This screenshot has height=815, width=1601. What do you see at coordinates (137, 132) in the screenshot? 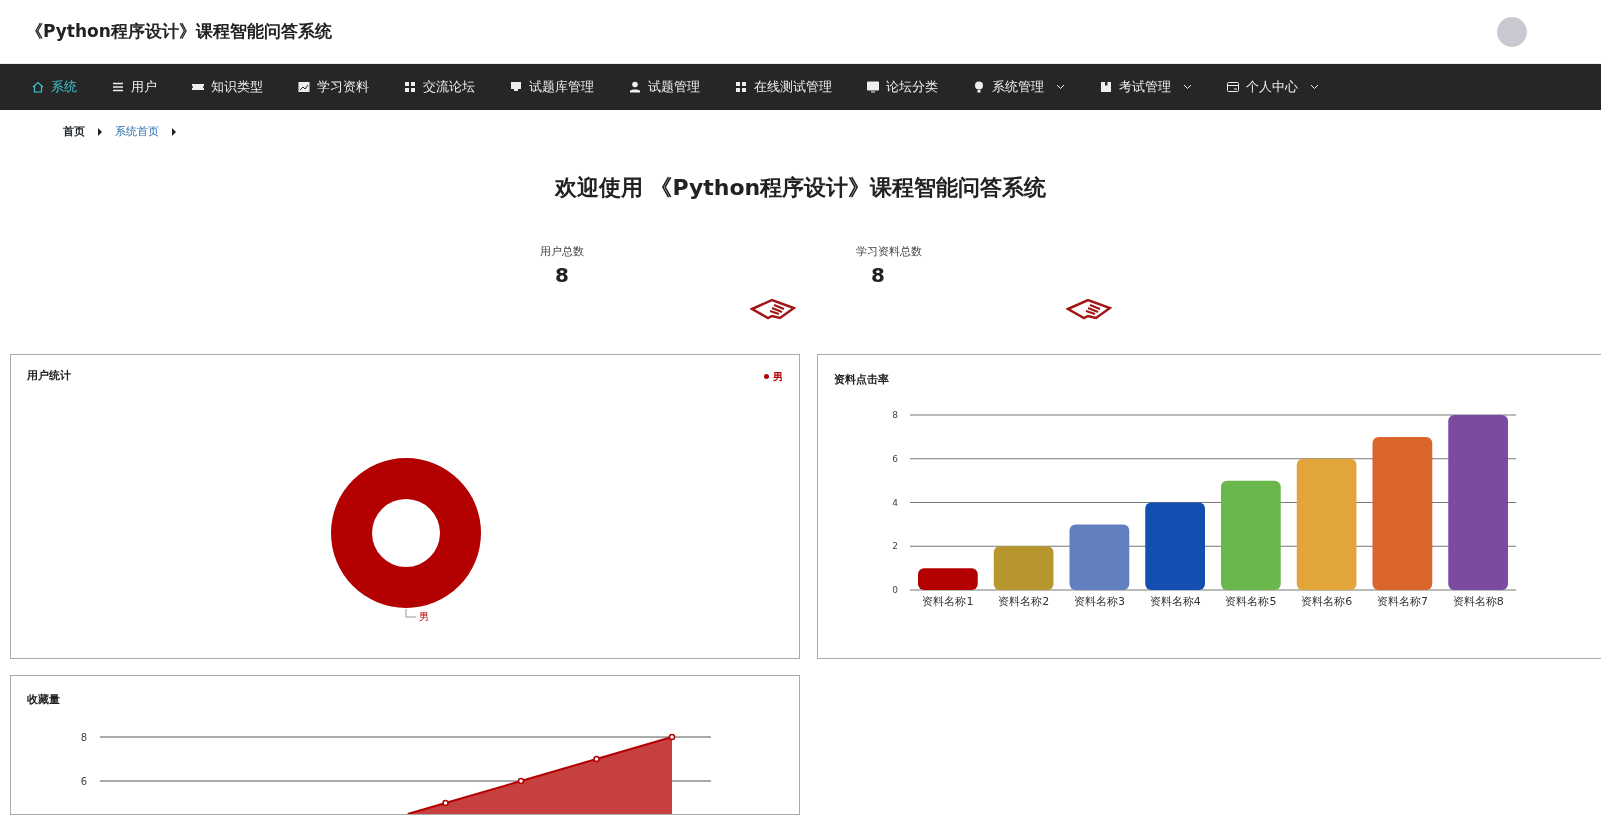
I see `breadcrumb-link: 系统首页` at bounding box center [137, 132].